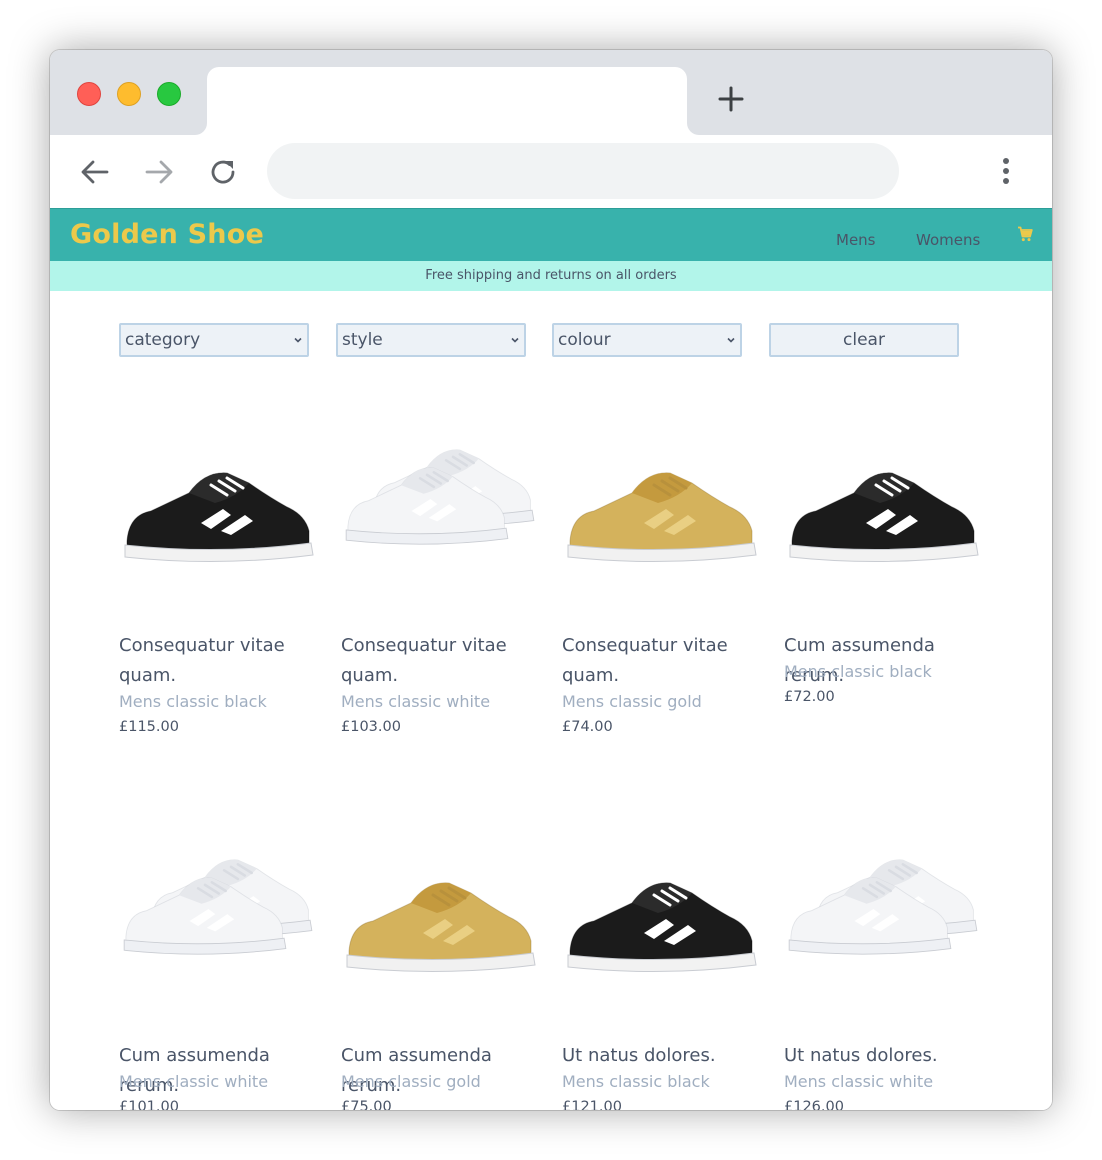 The image size is (1102, 1160). I want to click on colour-select-value: colour, so click(584, 340).